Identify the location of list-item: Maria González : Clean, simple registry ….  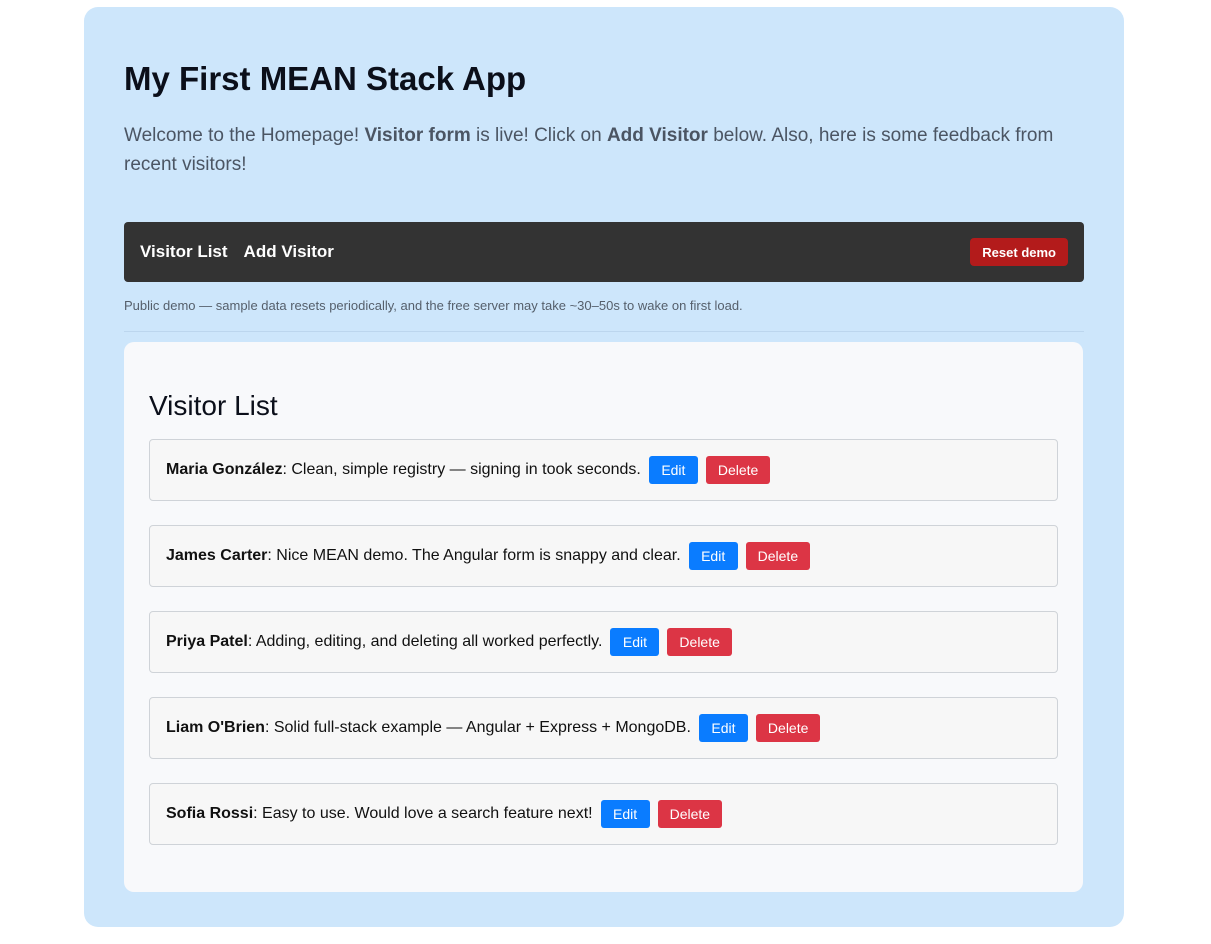
(603, 470).